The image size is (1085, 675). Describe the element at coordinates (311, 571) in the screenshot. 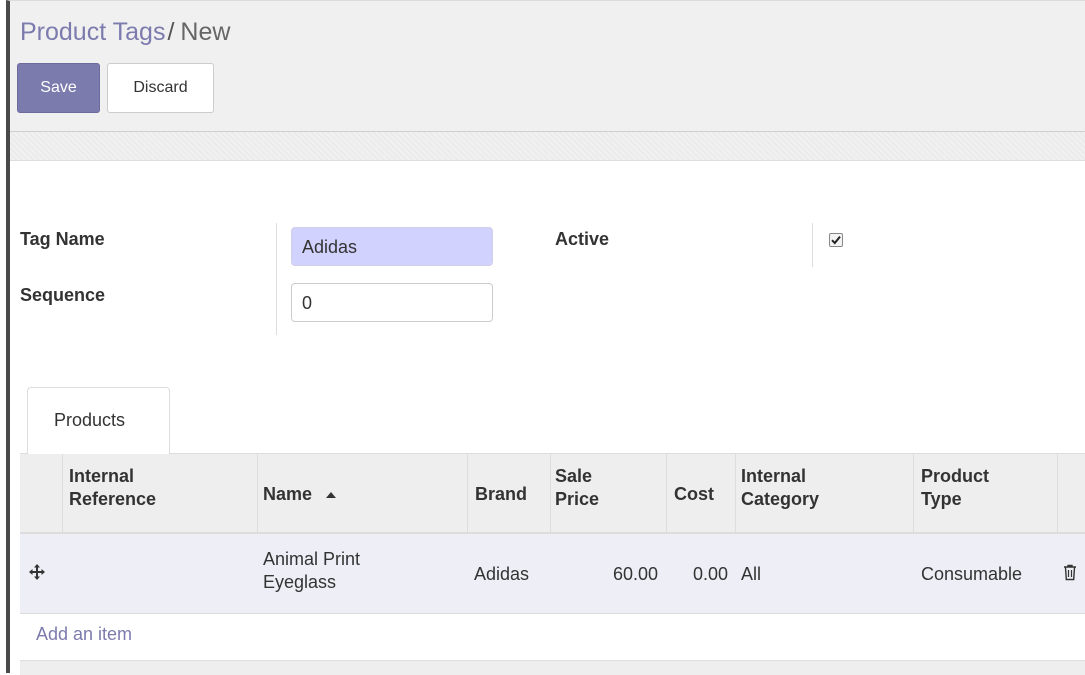

I see `cell-name: Animal Print Eyeglass` at that location.